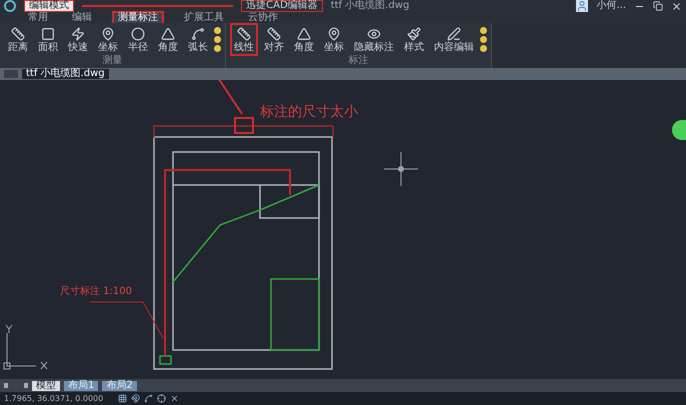 The height and width of the screenshot is (405, 686). Describe the element at coordinates (16, 385) in the screenshot. I see `tab-scroll-arrows-icon` at that location.